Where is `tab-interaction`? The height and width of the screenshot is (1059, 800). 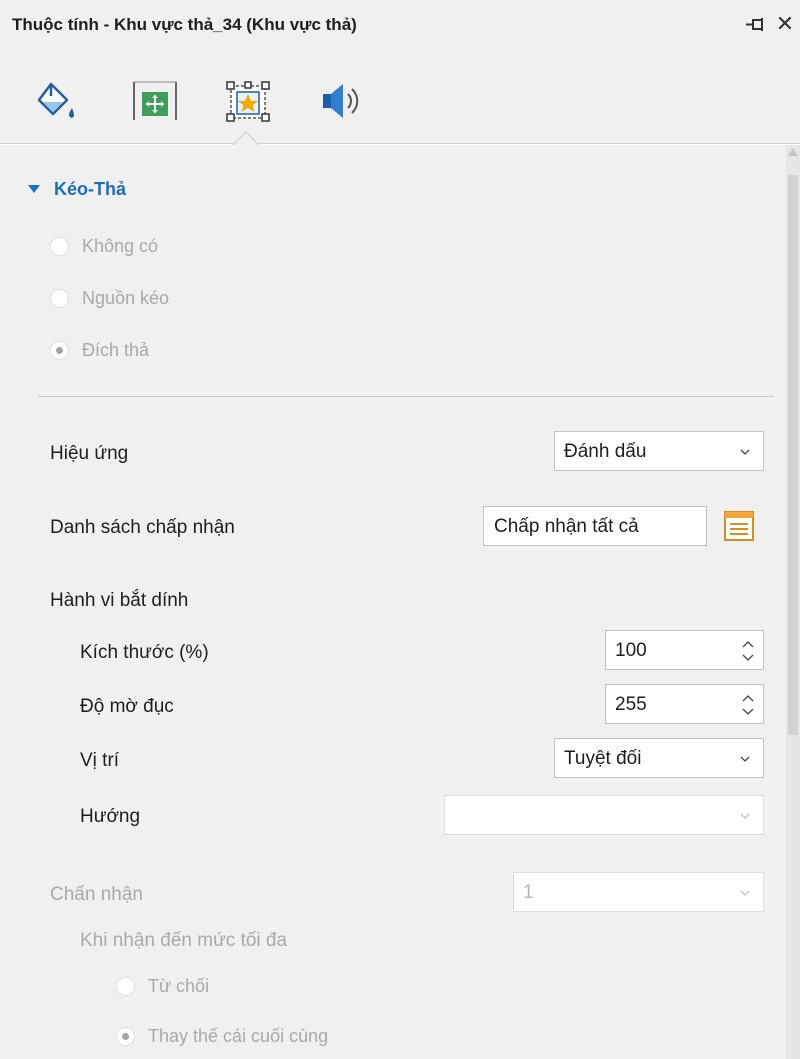
tab-interaction is located at coordinates (248, 101).